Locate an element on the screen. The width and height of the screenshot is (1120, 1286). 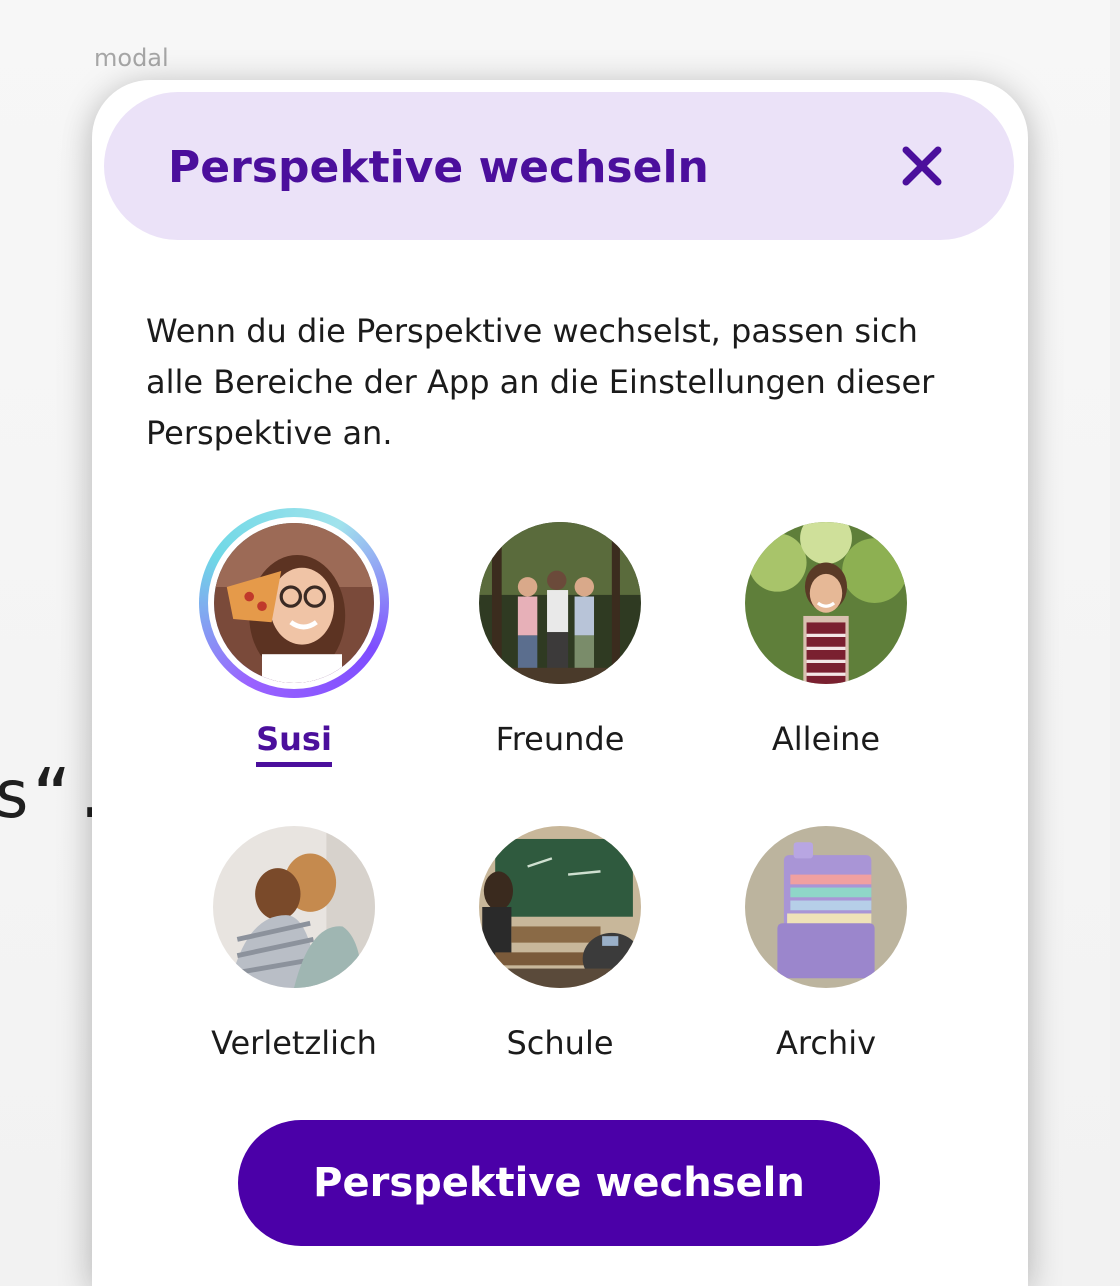
avatar-wrap-alleine is located at coordinates (826, 603).